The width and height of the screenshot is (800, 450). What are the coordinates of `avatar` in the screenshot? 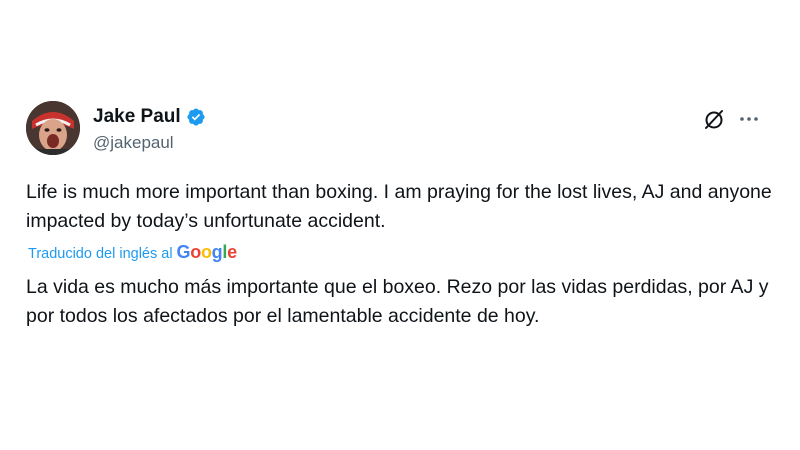 It's located at (53, 128).